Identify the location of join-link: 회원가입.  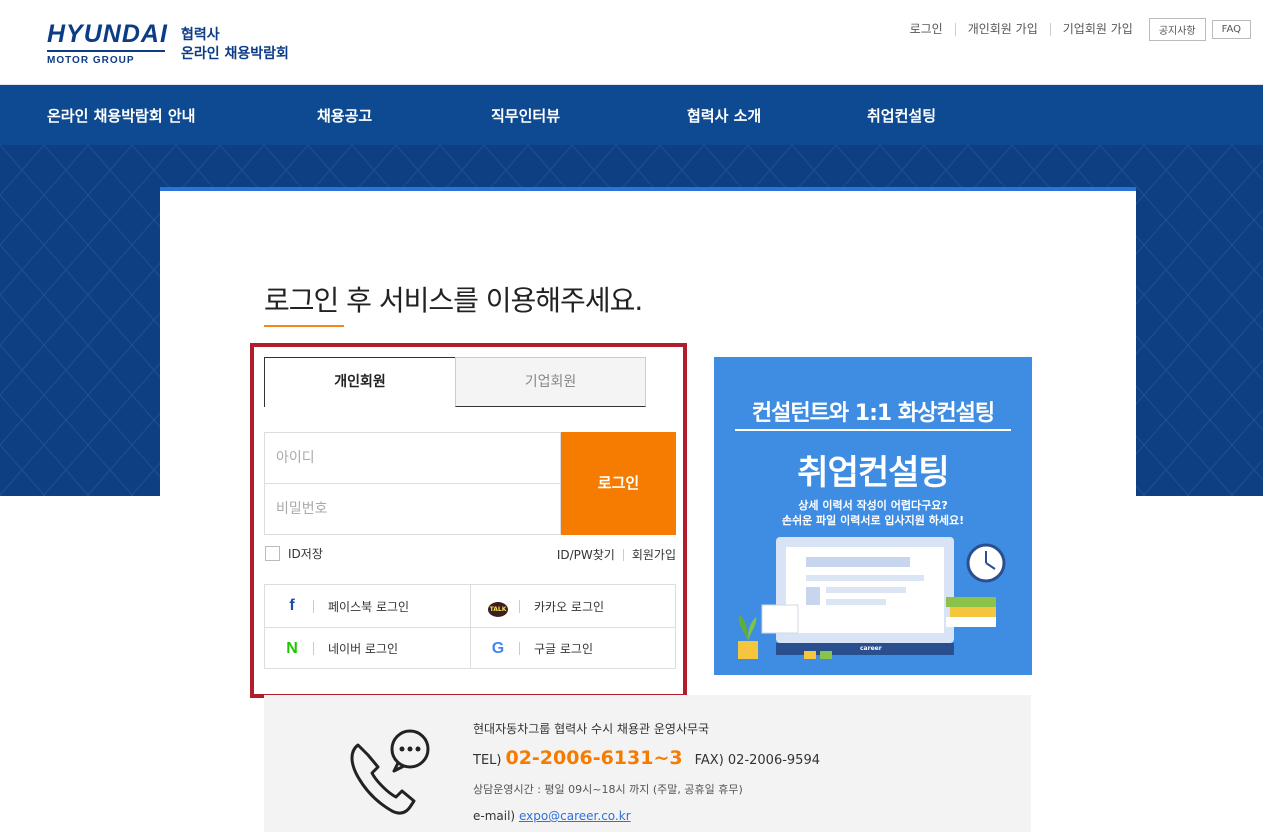
(654, 554).